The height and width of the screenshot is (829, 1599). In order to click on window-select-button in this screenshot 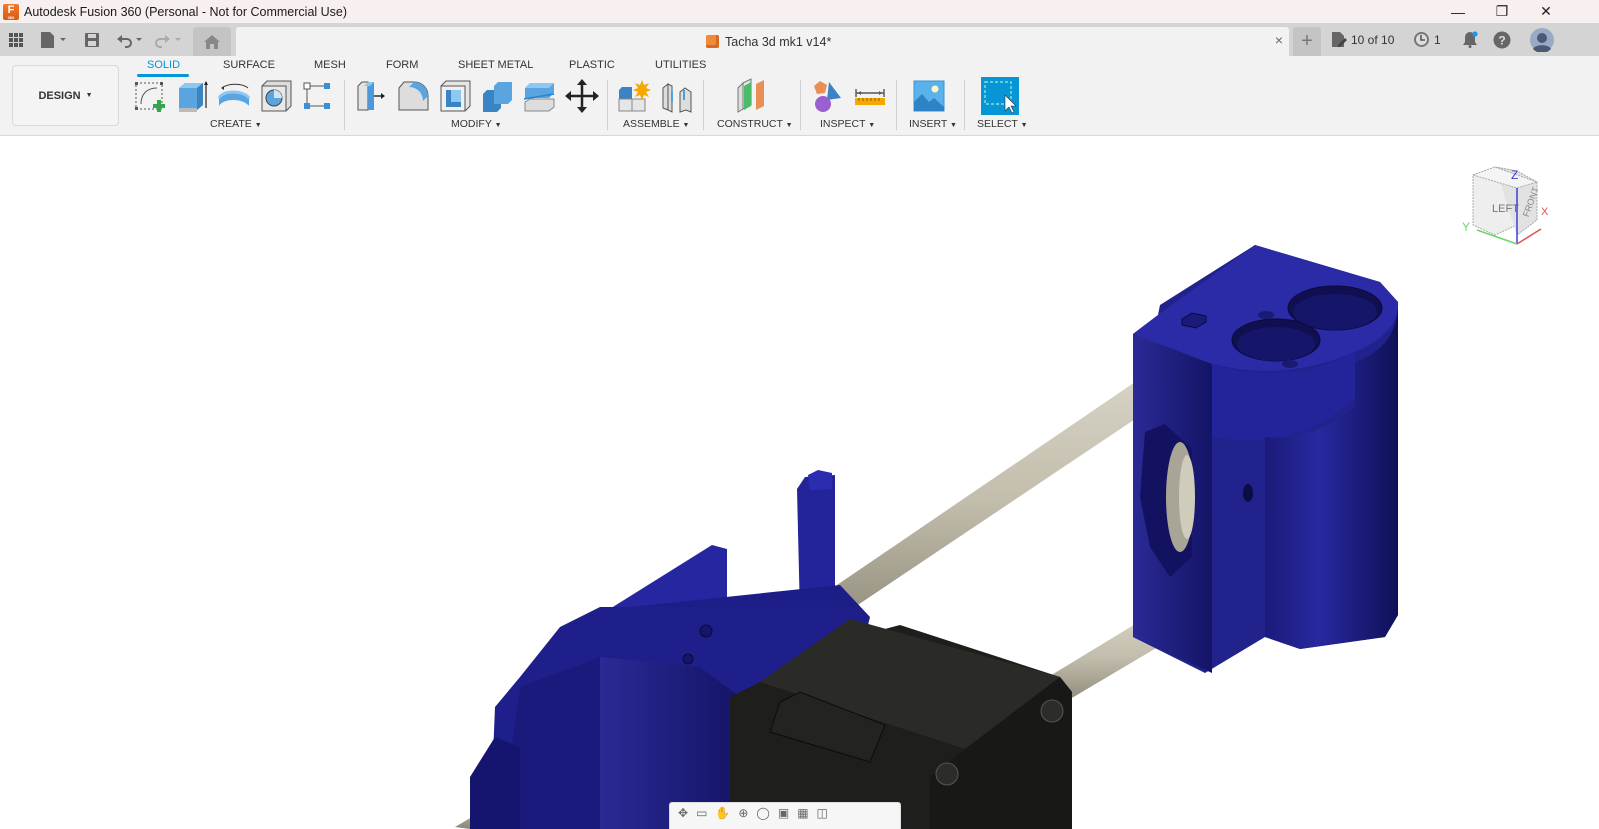, I will do `click(1000, 96)`.